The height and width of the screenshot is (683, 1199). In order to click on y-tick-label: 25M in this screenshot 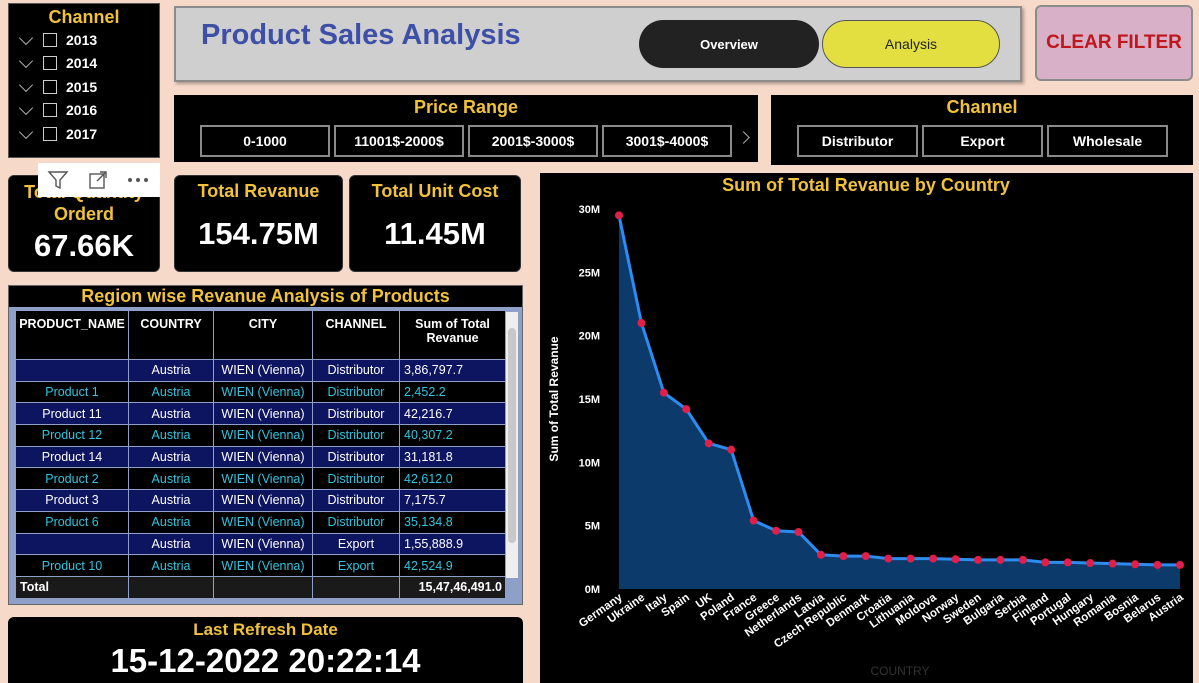, I will do `click(589, 273)`.